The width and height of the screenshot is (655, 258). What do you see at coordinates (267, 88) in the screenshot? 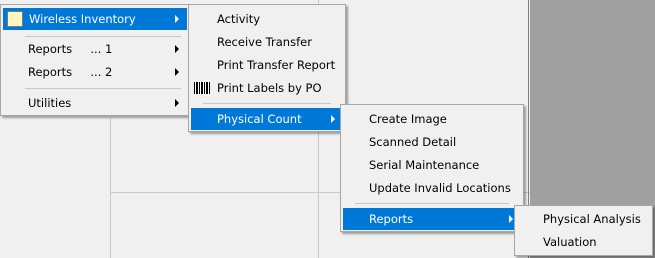
I see `menu-item-print-labels-by-po: Print Labels by PO` at bounding box center [267, 88].